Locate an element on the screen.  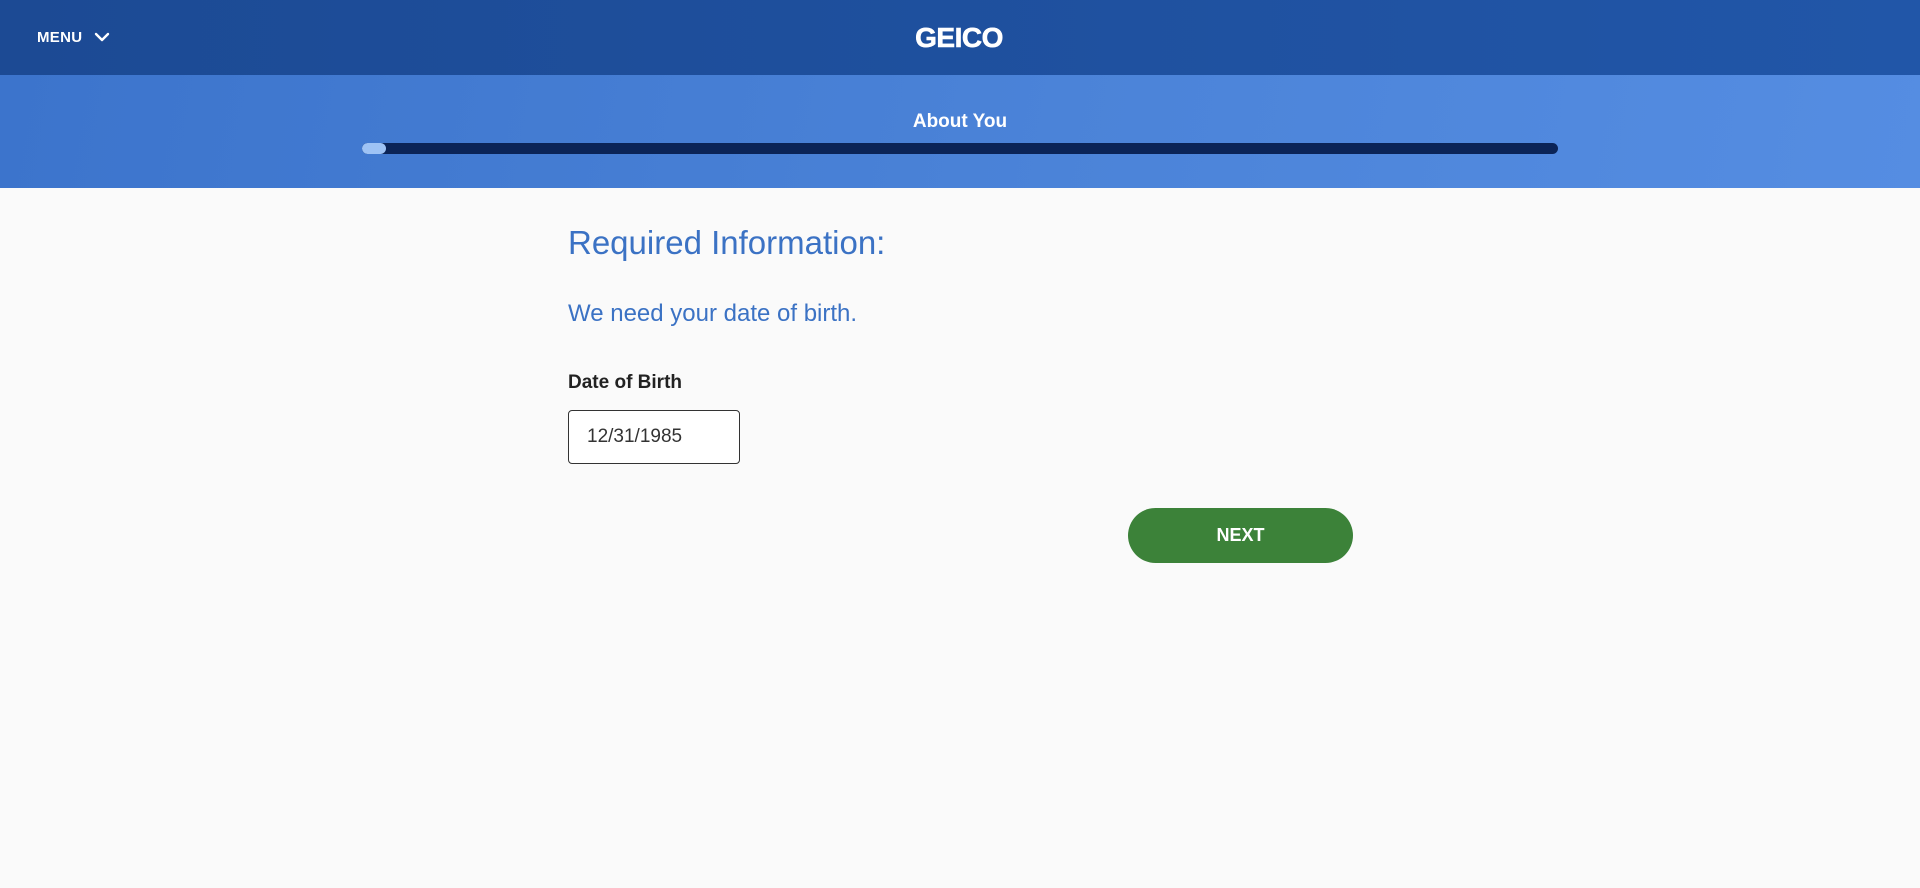
progress-section: About You is located at coordinates (960, 131).